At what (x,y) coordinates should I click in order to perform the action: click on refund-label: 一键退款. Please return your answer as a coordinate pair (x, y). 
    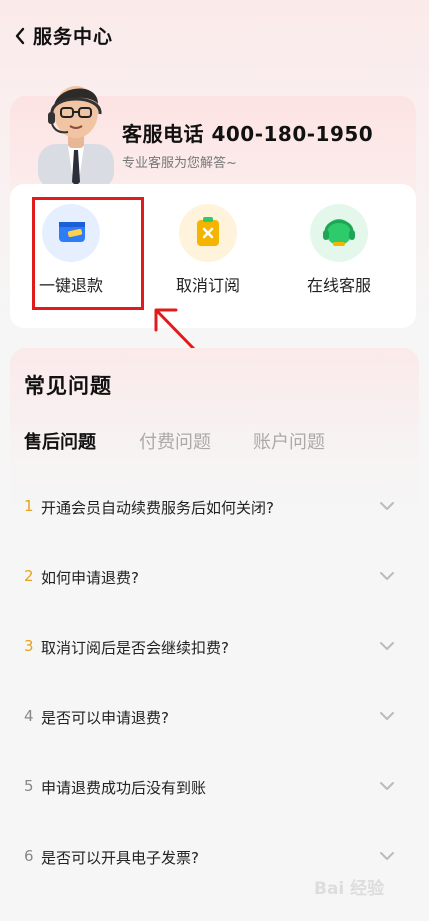
    Looking at the image, I should click on (70, 285).